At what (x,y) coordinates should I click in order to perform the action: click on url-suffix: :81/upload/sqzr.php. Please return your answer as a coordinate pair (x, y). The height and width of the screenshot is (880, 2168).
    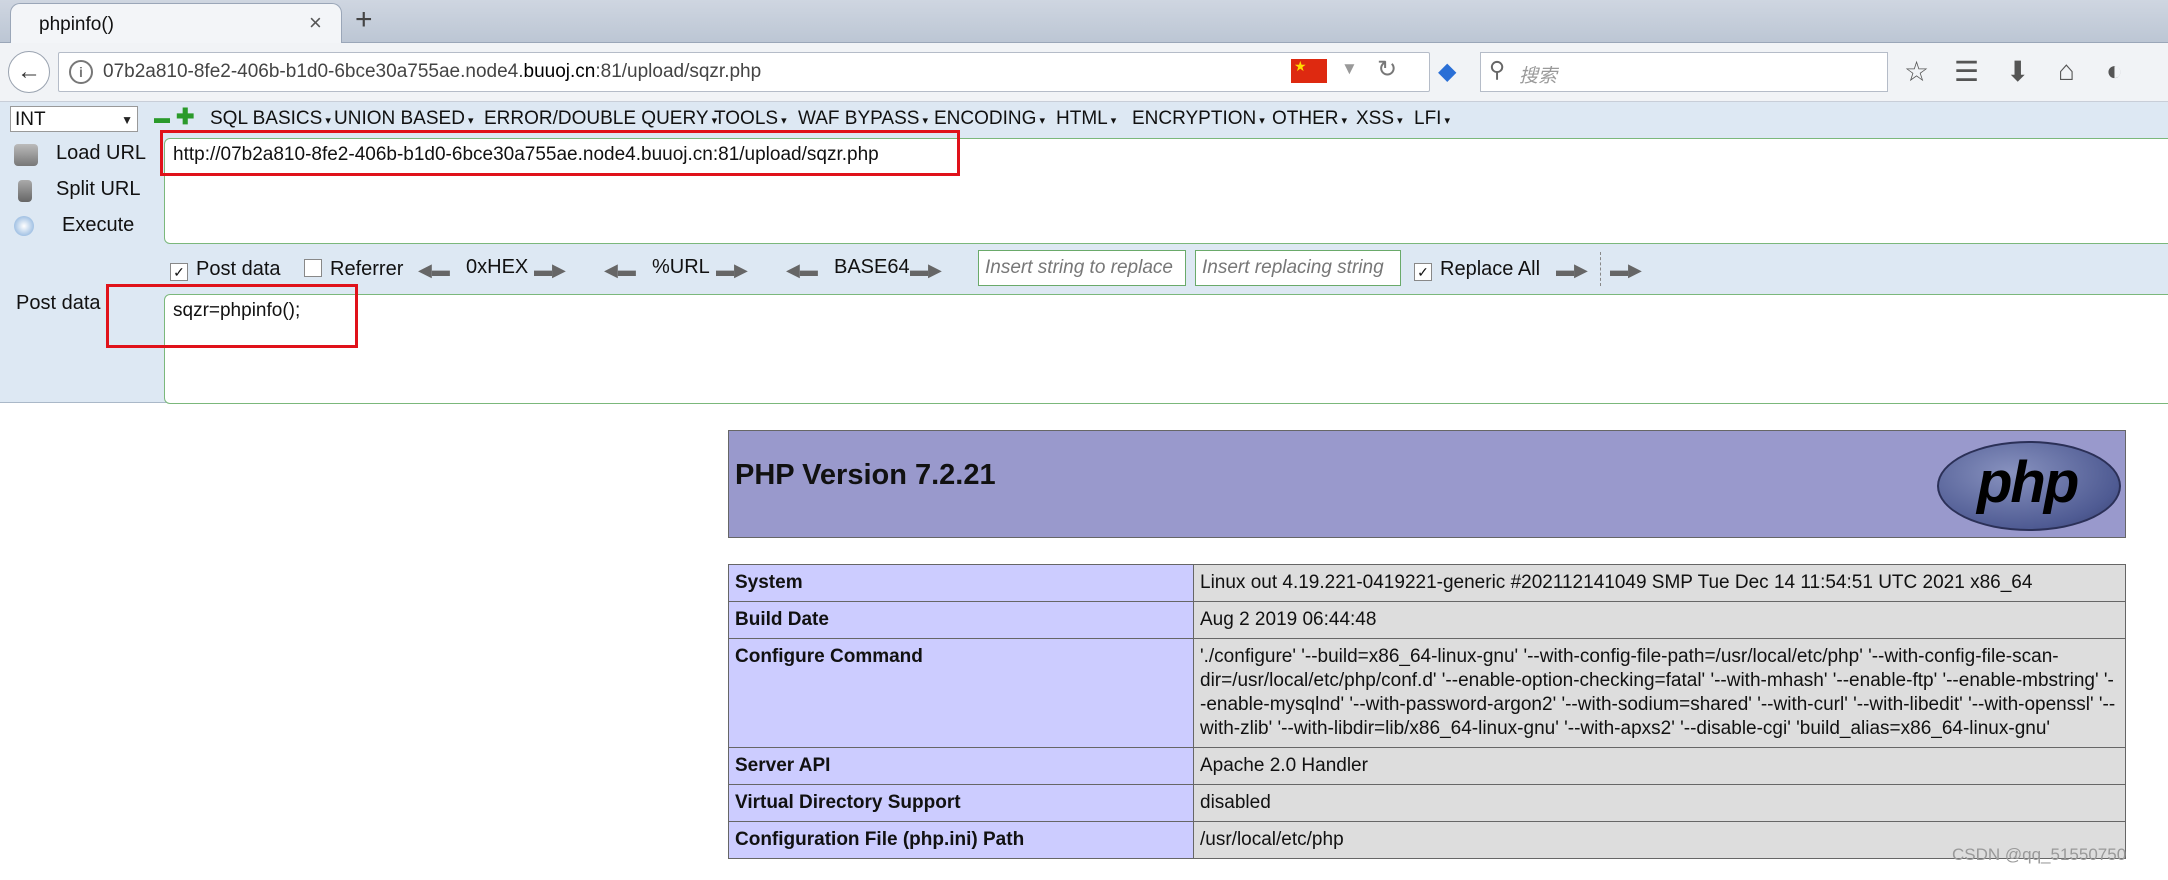
    Looking at the image, I should click on (678, 71).